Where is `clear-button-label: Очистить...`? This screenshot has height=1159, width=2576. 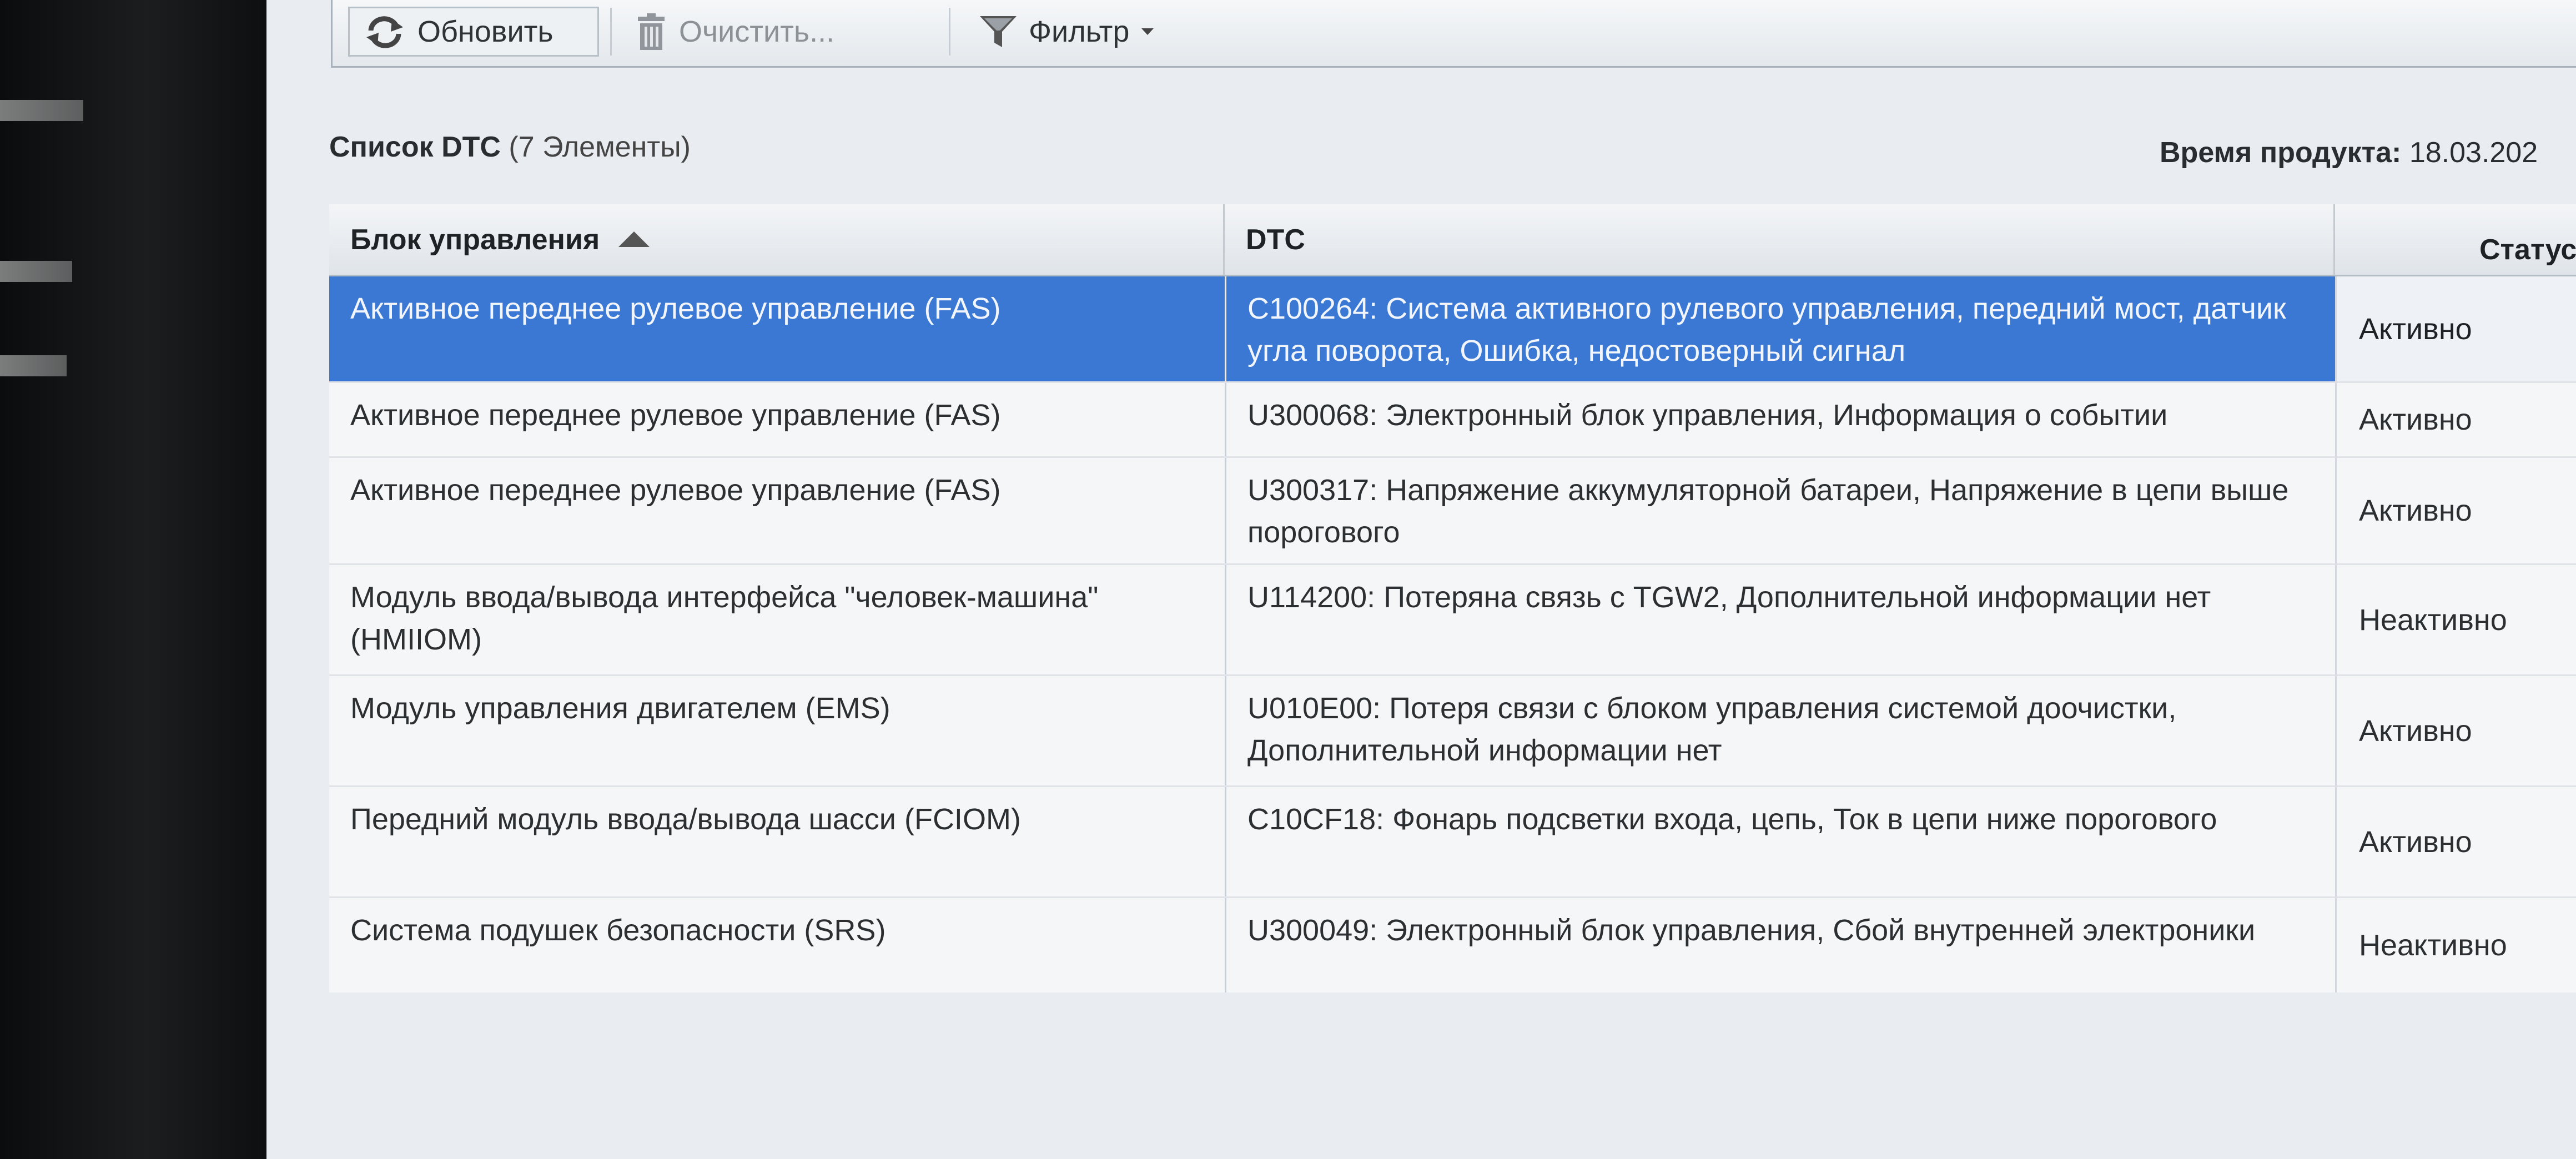 clear-button-label: Очистить... is located at coordinates (757, 31).